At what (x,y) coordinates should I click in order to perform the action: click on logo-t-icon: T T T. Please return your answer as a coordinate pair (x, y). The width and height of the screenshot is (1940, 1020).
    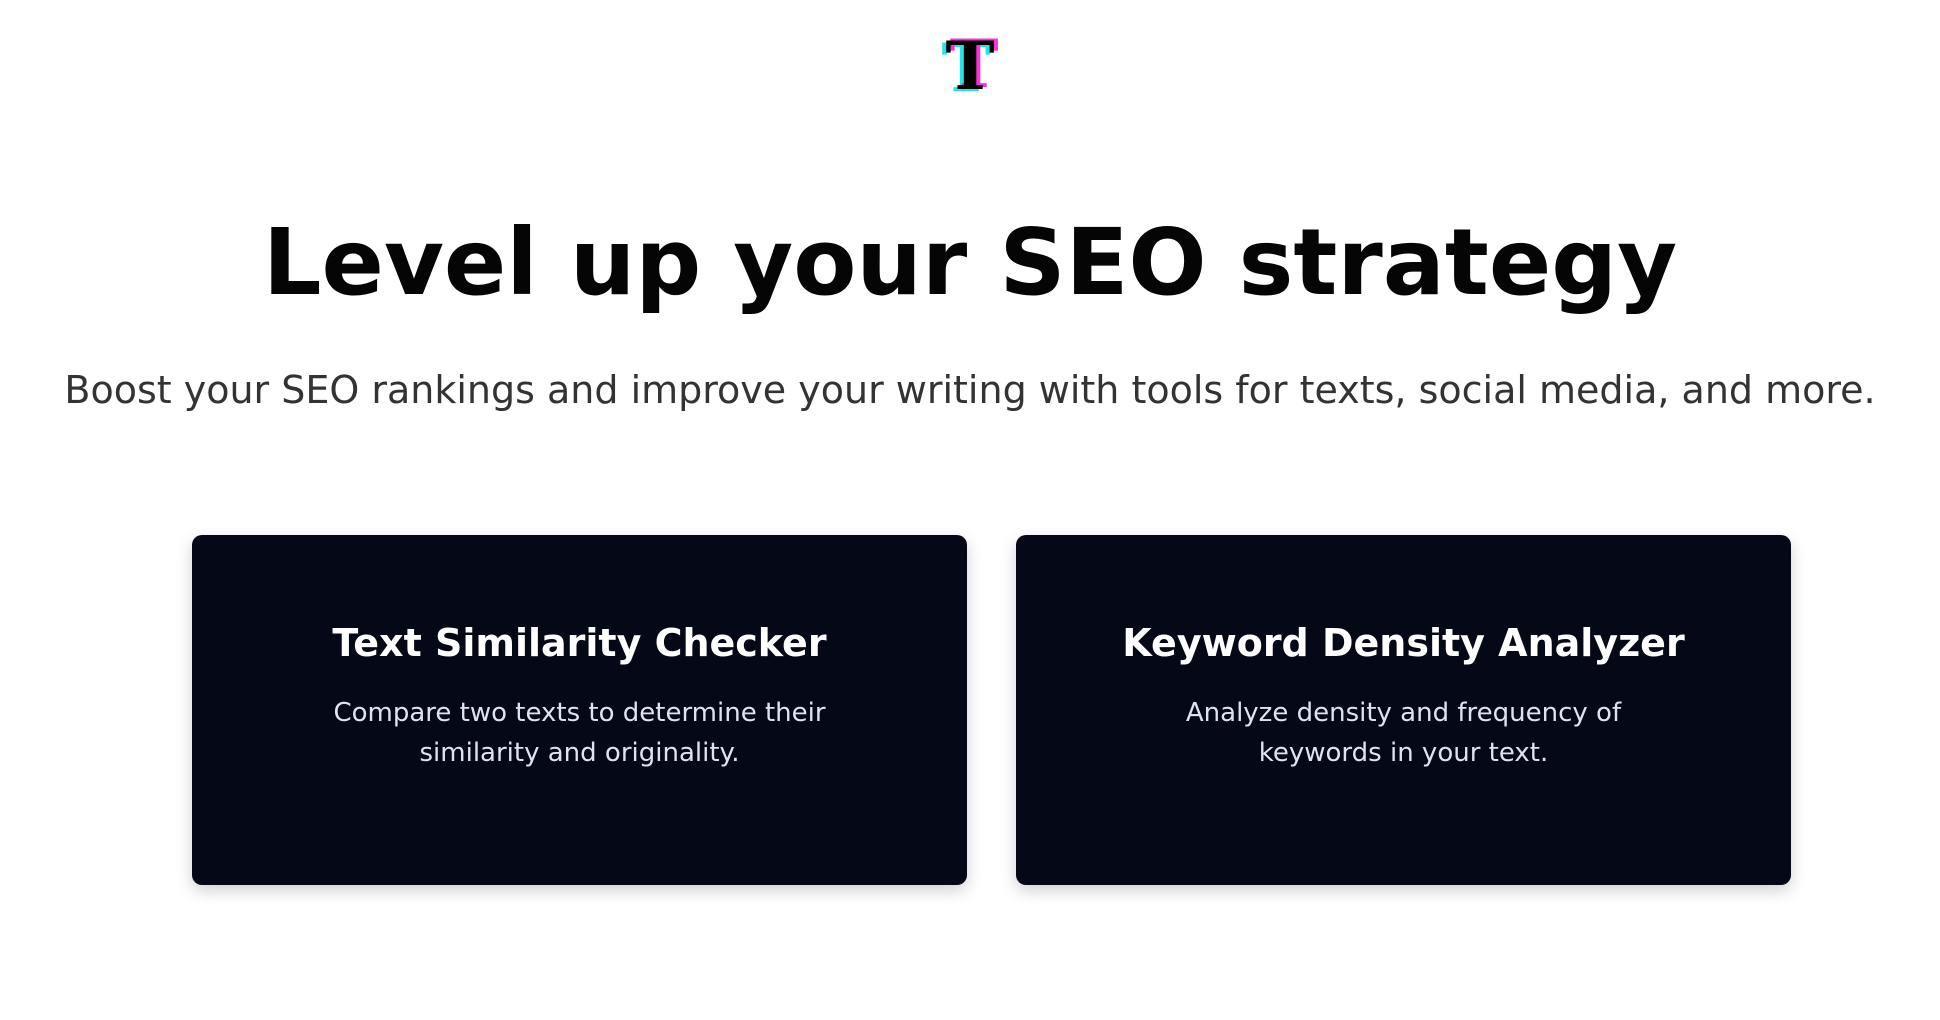
    Looking at the image, I should click on (969, 66).